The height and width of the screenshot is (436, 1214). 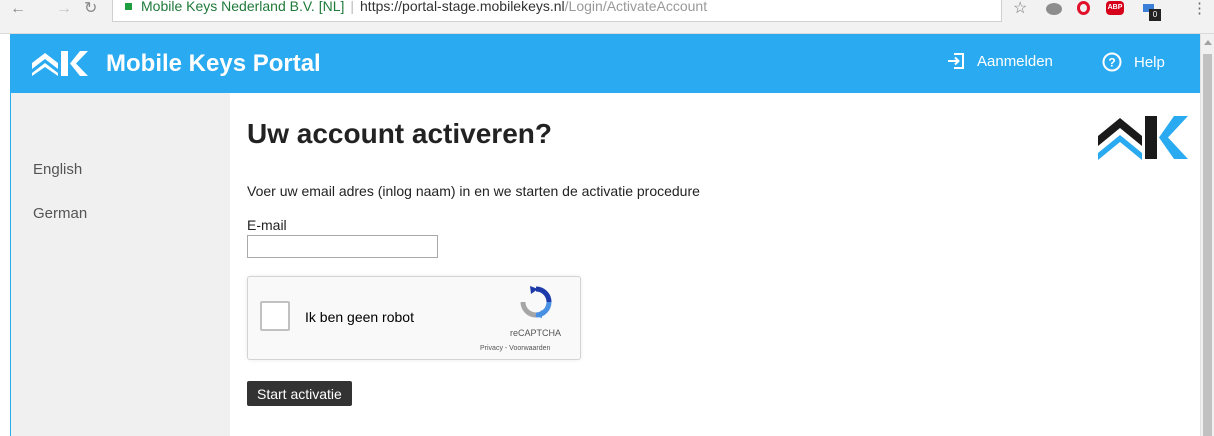 I want to click on recaptcha-logo-icon, so click(x=536, y=302).